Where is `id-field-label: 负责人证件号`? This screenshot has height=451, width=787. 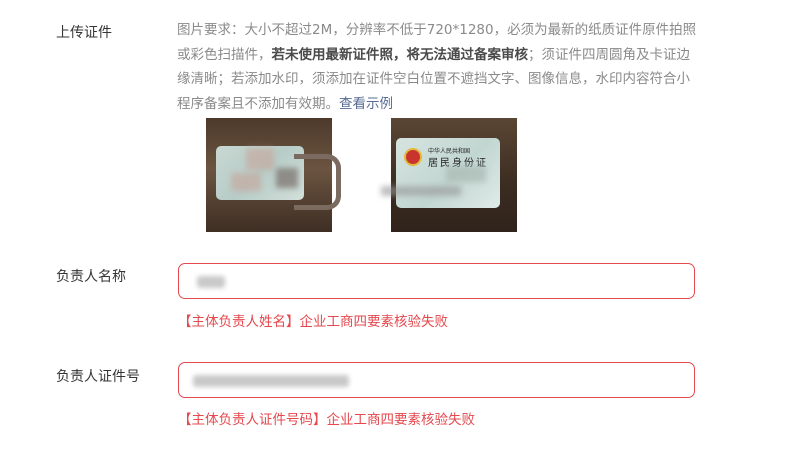 id-field-label: 负责人证件号 is located at coordinates (98, 377).